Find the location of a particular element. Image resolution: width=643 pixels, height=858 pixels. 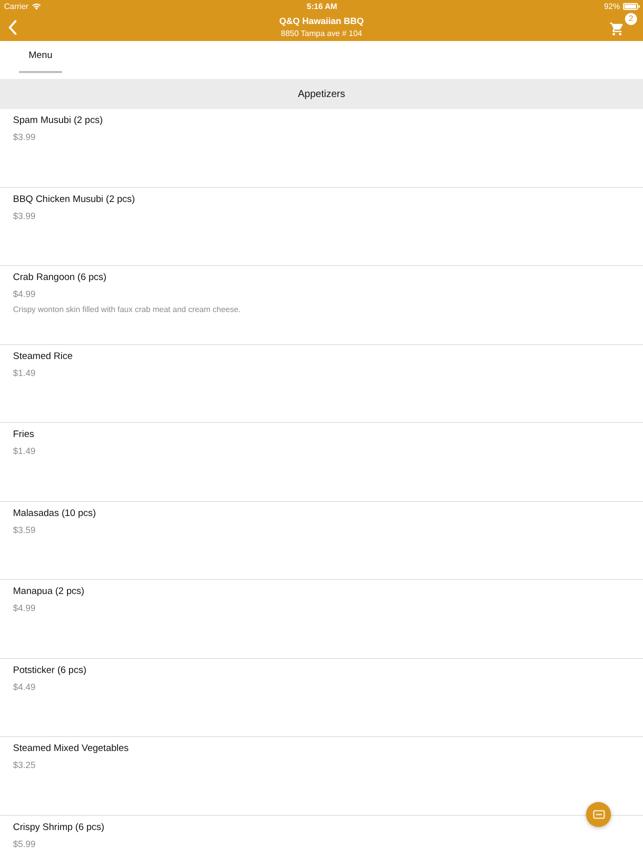

menu-item: Potsticker (6 pcs) $4.49 is located at coordinates (321, 697).